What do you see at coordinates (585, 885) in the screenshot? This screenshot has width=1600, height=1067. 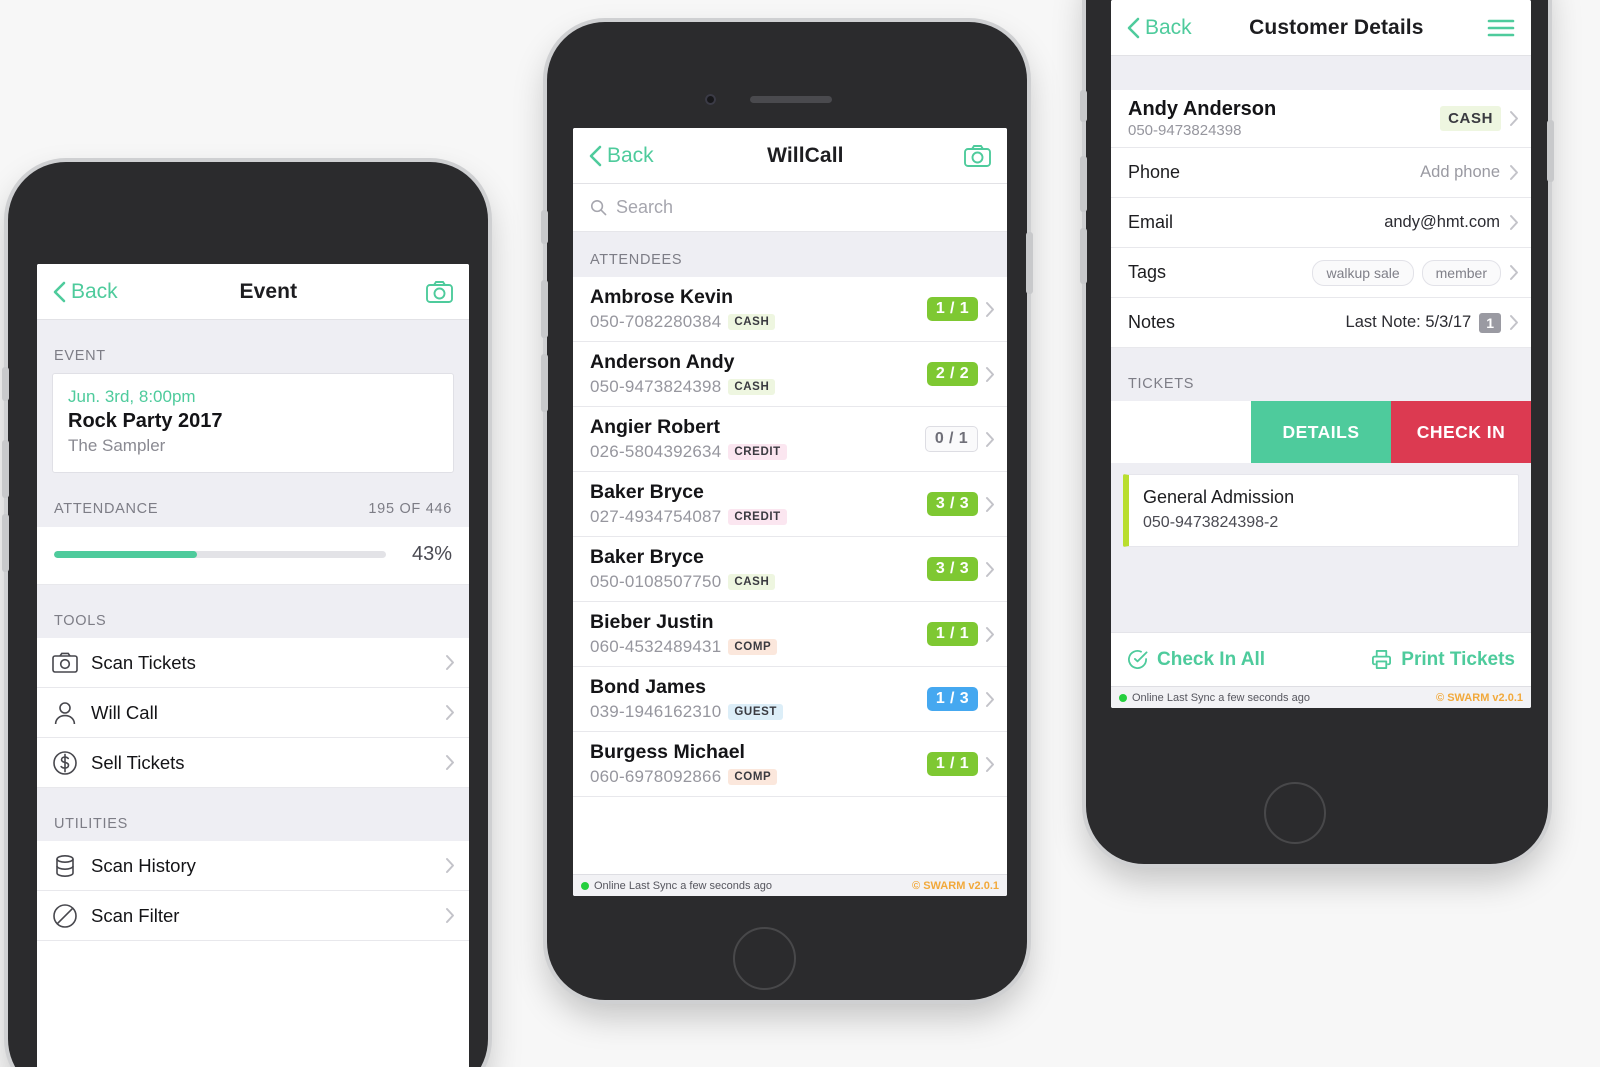 I see `online-dot-icon` at bounding box center [585, 885].